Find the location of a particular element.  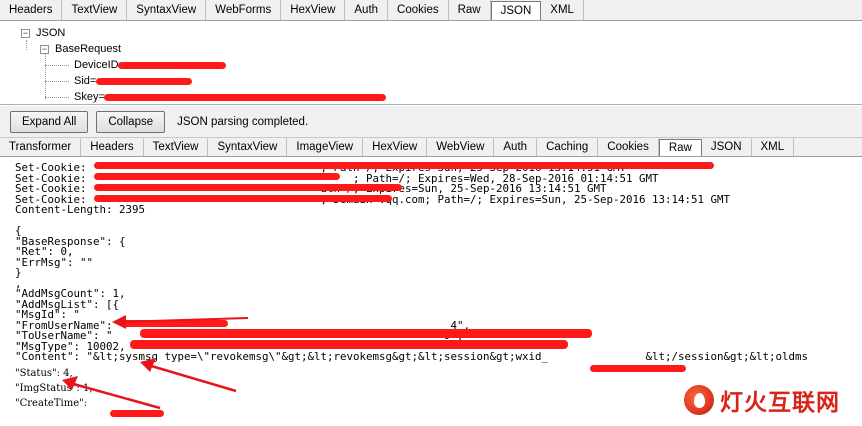

arrow-status is located at coordinates (115, 395).